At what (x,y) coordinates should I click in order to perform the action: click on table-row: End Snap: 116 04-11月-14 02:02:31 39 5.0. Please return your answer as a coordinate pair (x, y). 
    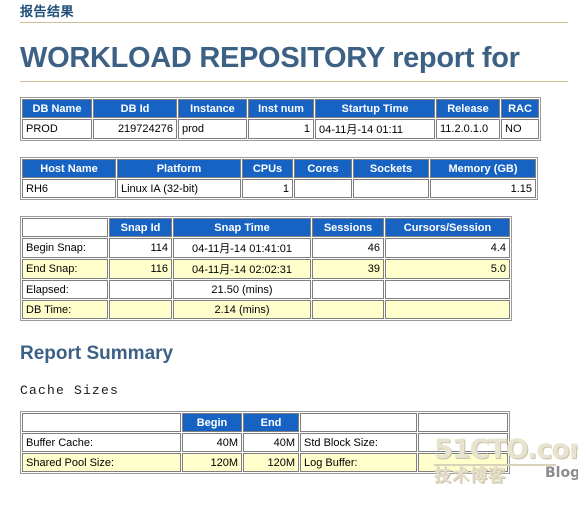
    Looking at the image, I should click on (266, 269).